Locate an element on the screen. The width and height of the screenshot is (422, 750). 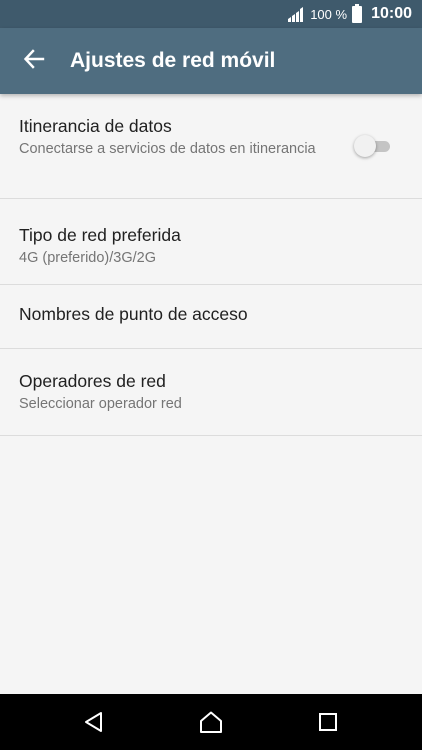
status-bar: 100 % 10:00 is located at coordinates (211, 14).